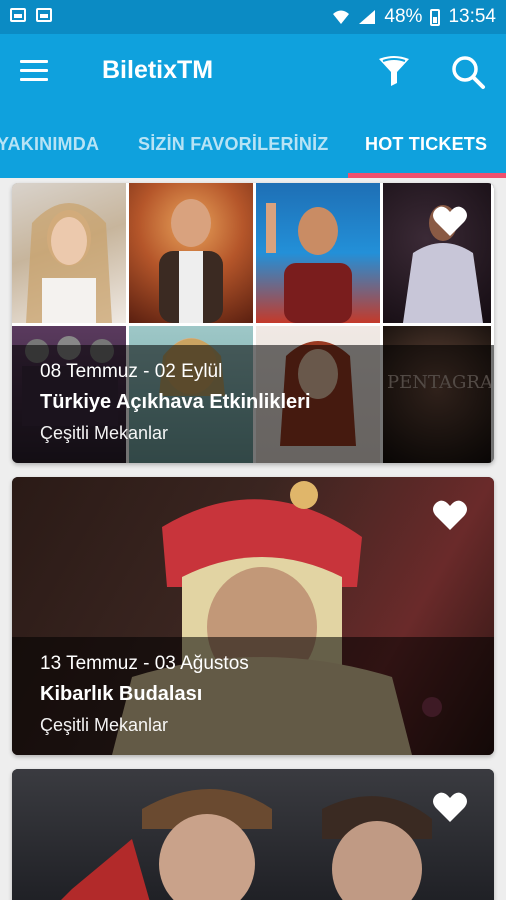  Describe the element at coordinates (49, 144) in the screenshot. I see `tab-nearby: YAKINIMDA` at that location.